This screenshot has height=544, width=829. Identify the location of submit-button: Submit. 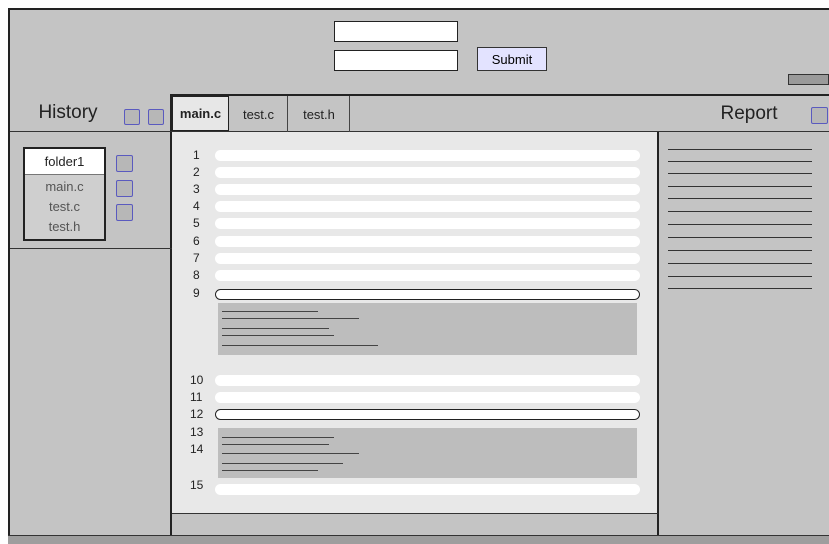
(512, 59).